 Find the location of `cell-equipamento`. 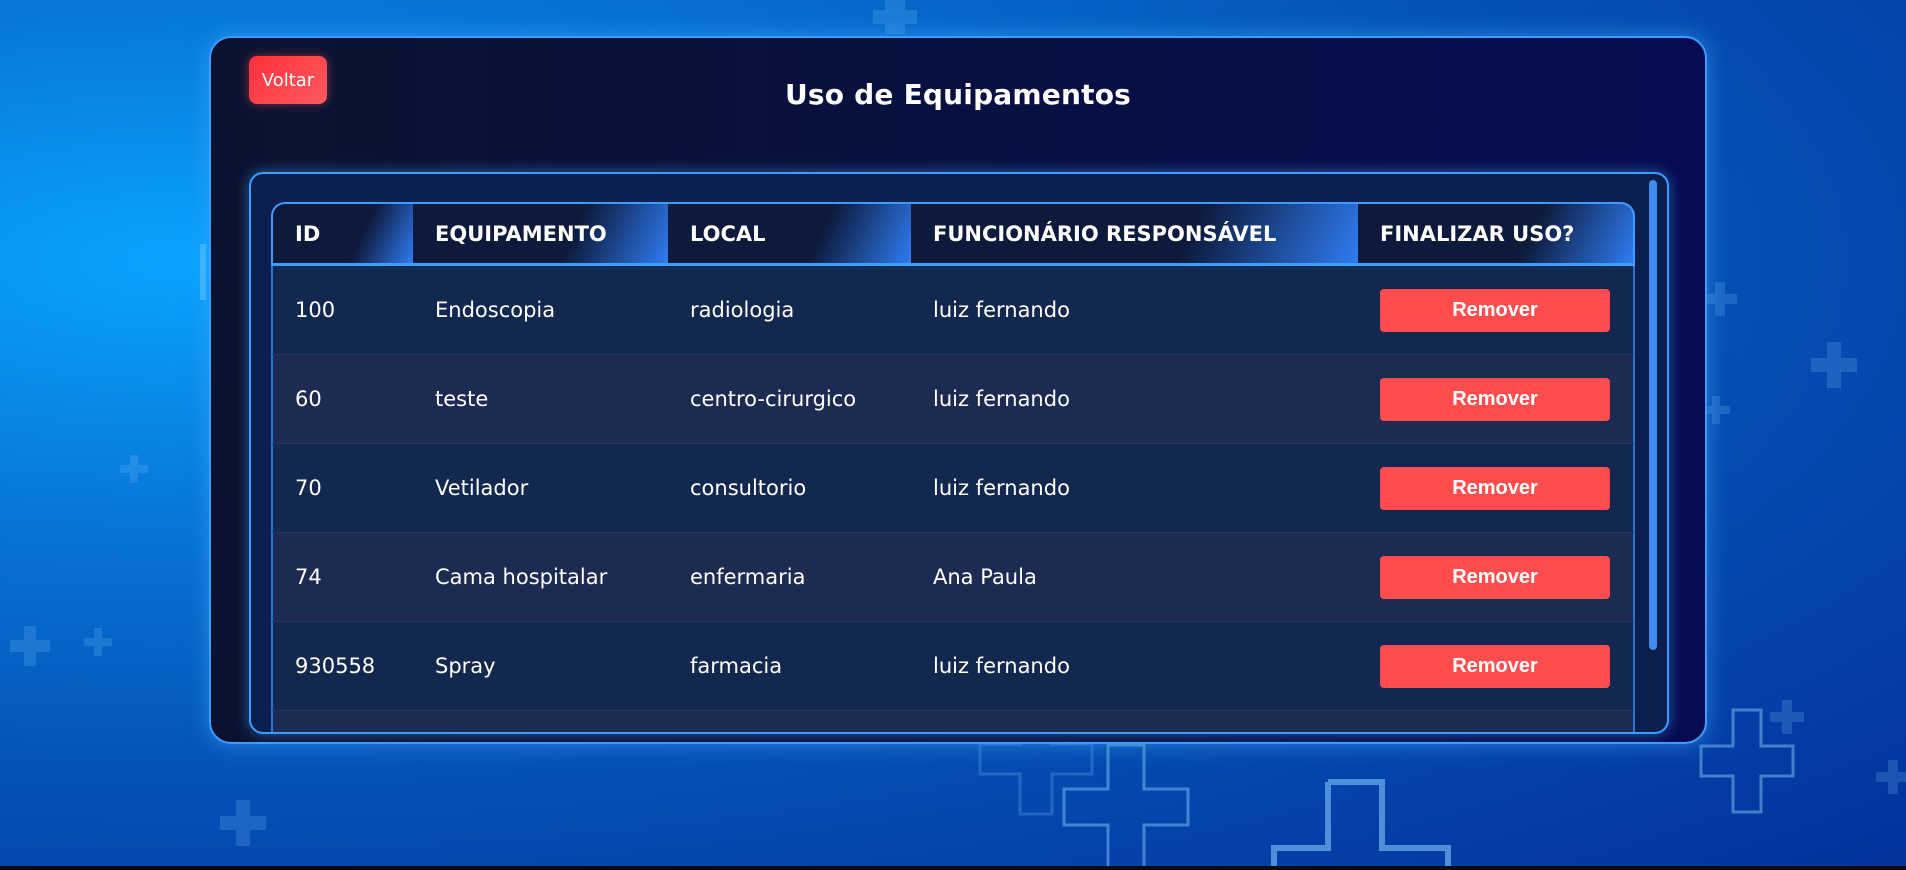

cell-equipamento is located at coordinates (540, 721).